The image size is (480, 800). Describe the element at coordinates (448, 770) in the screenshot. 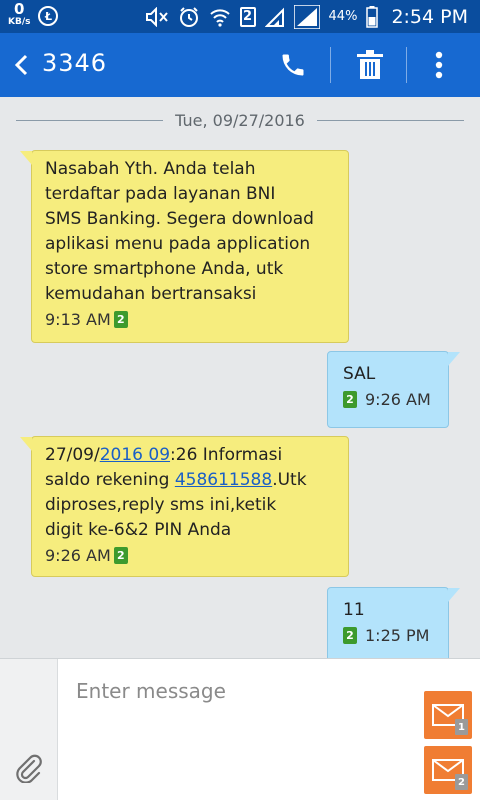

I see `send-sim2-button: 2` at that location.